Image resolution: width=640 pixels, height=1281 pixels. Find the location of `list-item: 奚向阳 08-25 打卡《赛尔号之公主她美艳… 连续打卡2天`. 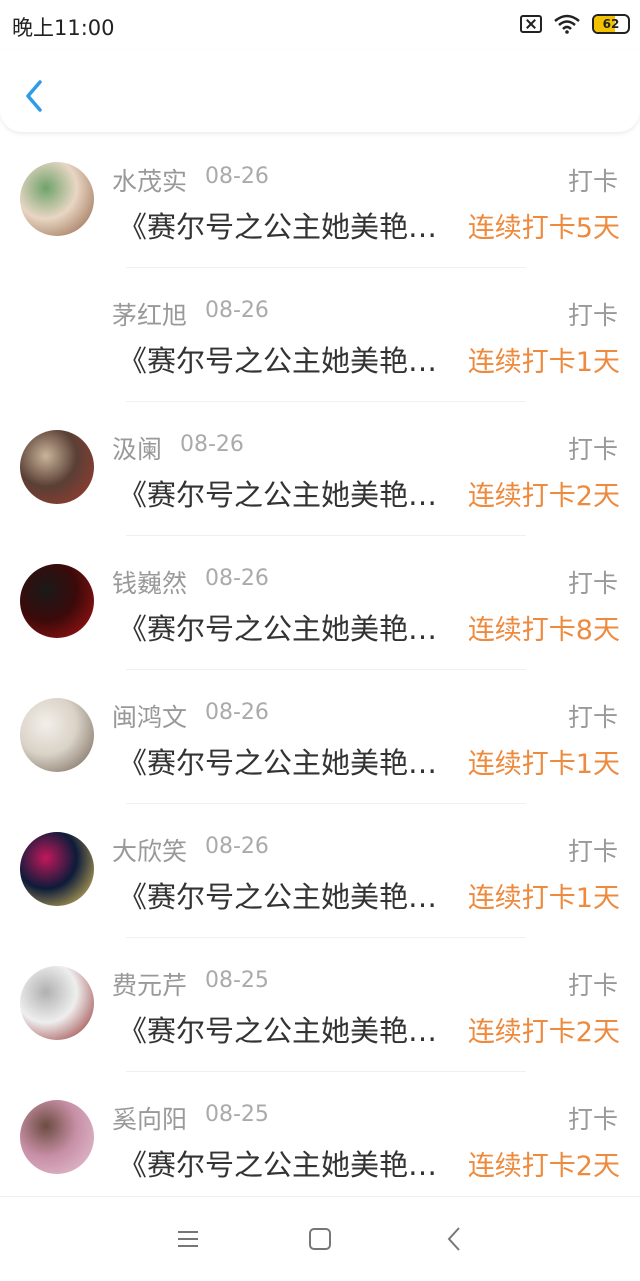

list-item: 奚向阳 08-25 打卡《赛尔号之公主她美艳… 连续打卡2天 is located at coordinates (320, 1139).